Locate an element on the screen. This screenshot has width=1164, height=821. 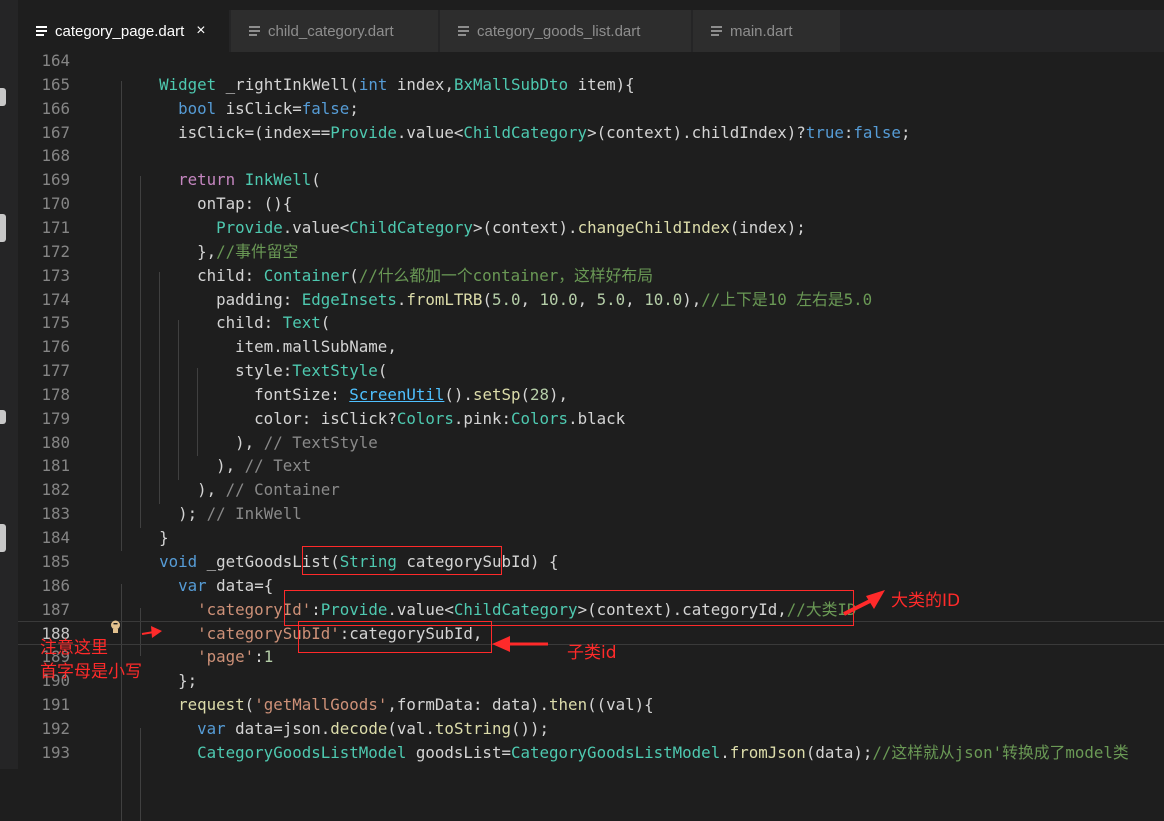
annotation-big-class-id: 大类的ID is located at coordinates (926, 601).